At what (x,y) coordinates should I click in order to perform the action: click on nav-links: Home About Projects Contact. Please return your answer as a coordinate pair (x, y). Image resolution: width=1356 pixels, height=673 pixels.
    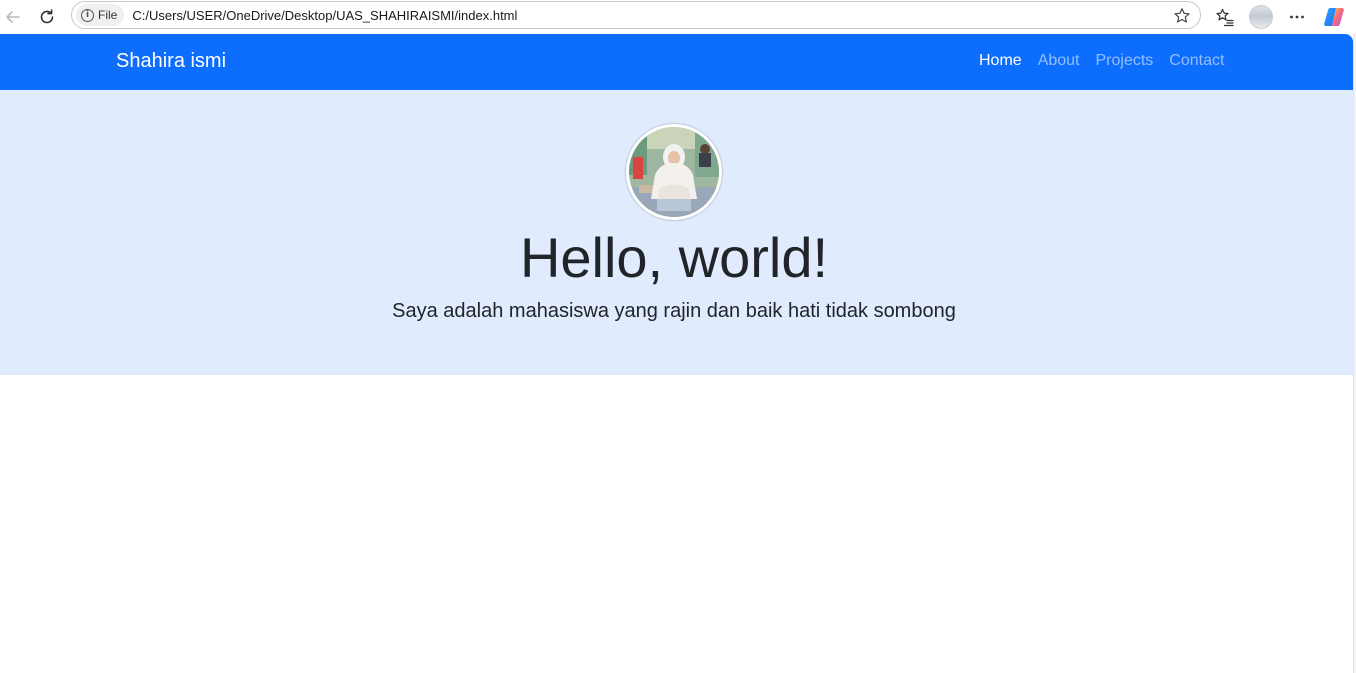
    Looking at the image, I should click on (1101, 61).